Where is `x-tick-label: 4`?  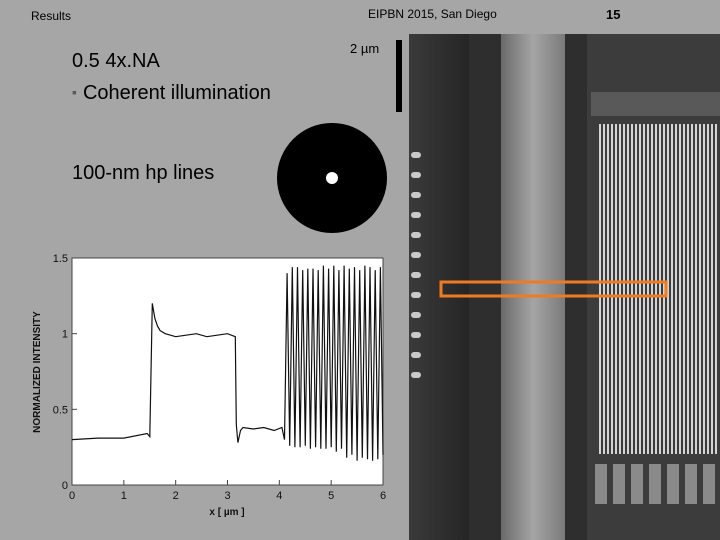
x-tick-label: 4 is located at coordinates (279, 496).